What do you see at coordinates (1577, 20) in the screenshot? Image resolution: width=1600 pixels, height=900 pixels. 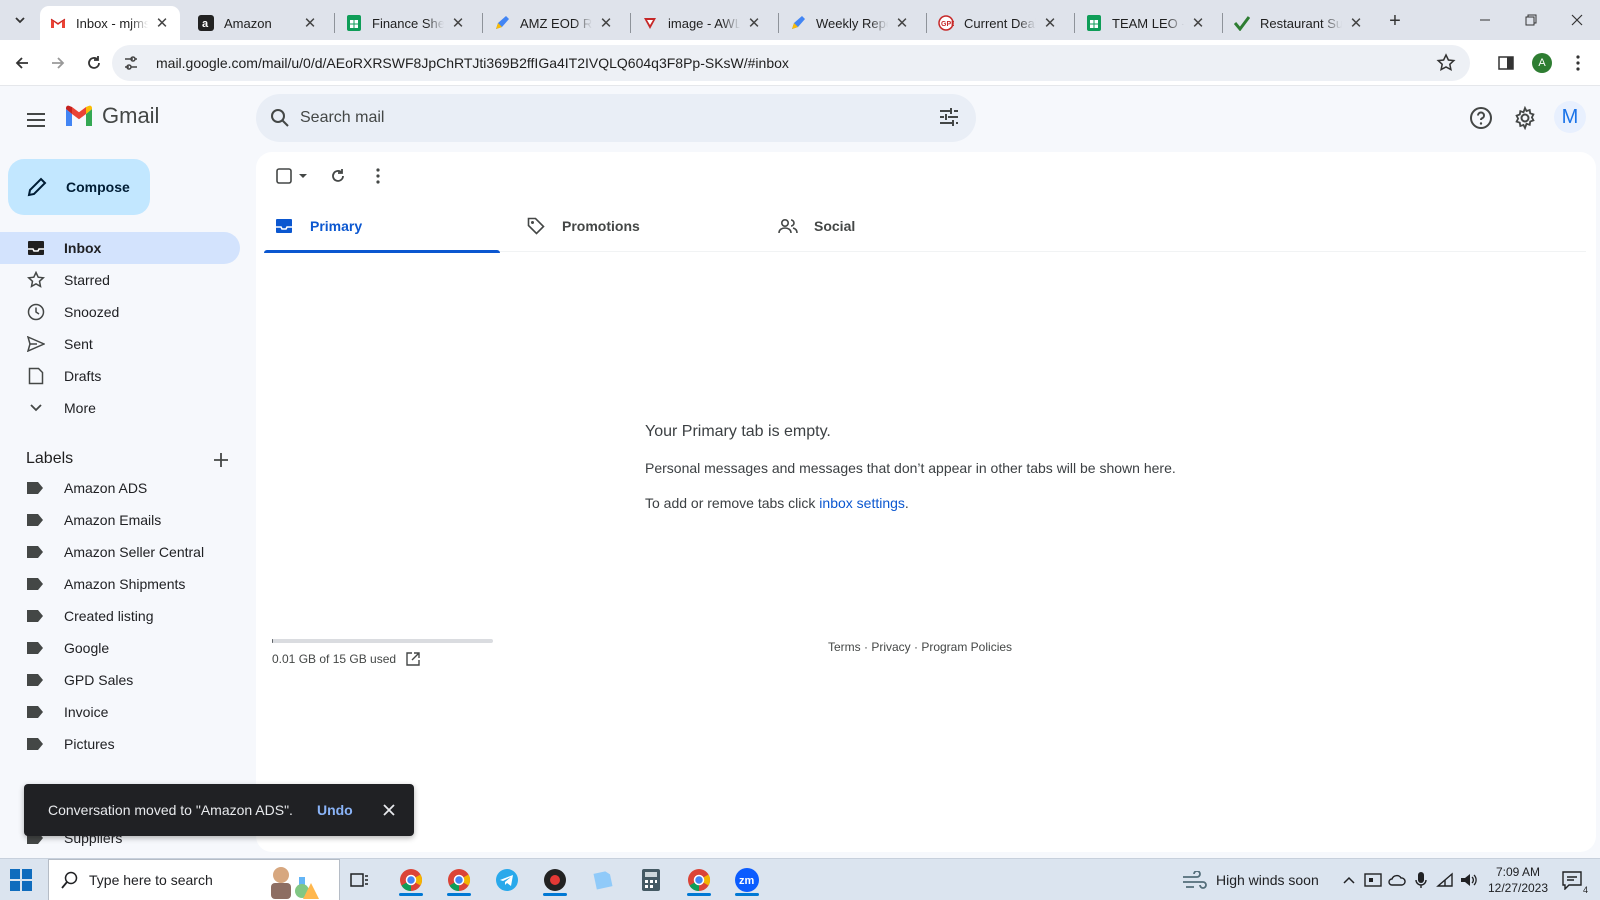 I see `window-close-button` at bounding box center [1577, 20].